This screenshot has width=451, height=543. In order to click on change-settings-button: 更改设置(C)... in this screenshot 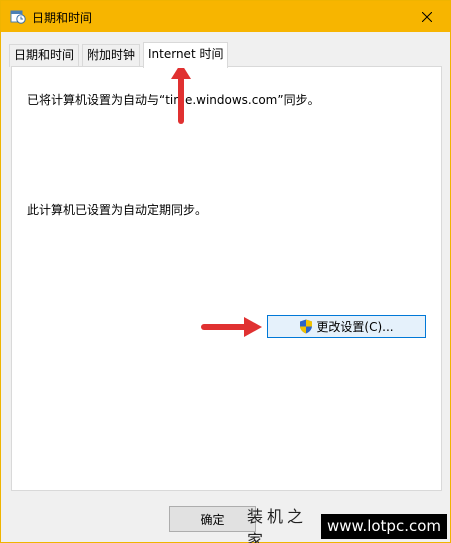, I will do `click(346, 326)`.